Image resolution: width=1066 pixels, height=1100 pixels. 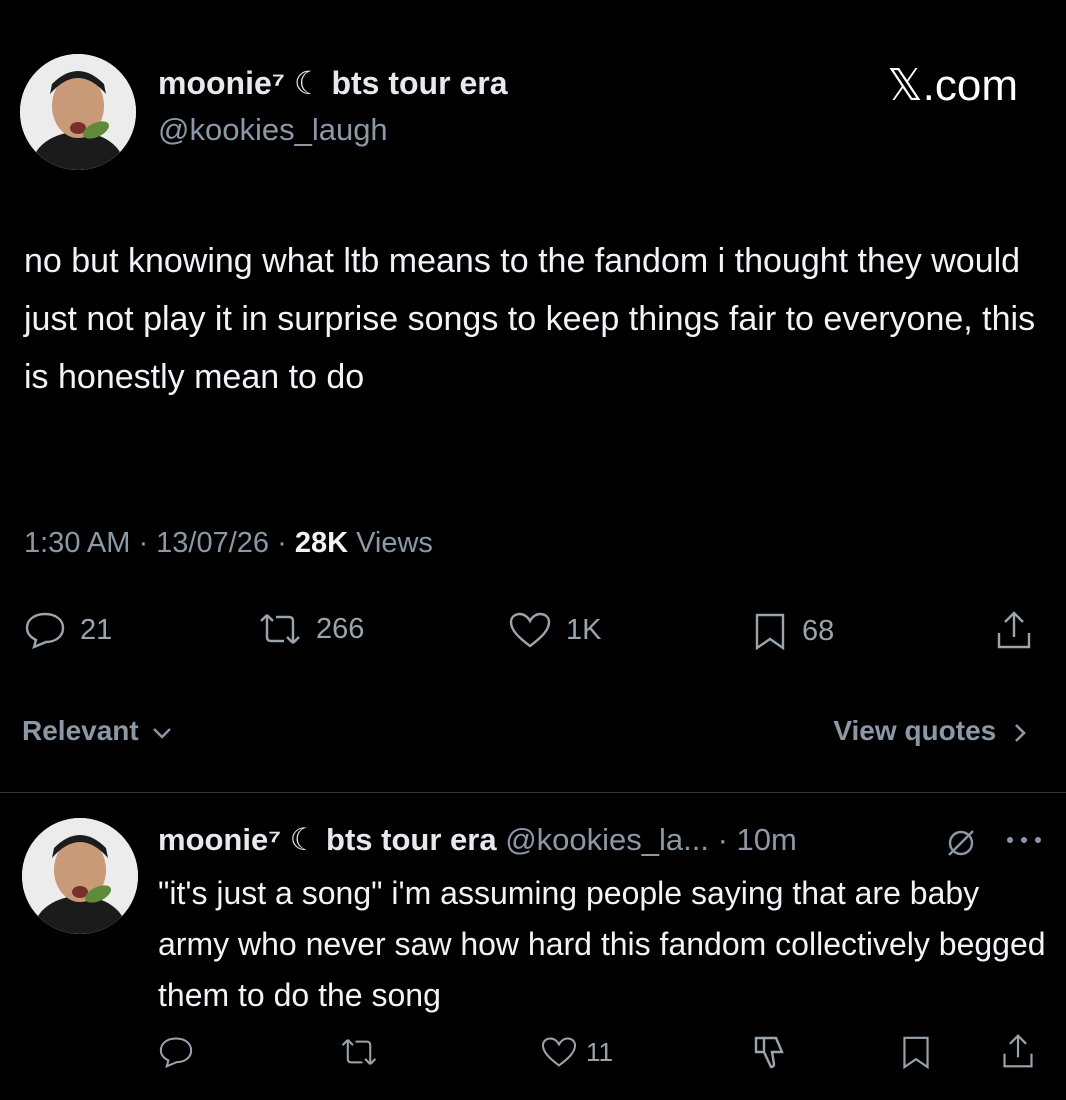 I want to click on chevron-right-icon, so click(x=1020, y=732).